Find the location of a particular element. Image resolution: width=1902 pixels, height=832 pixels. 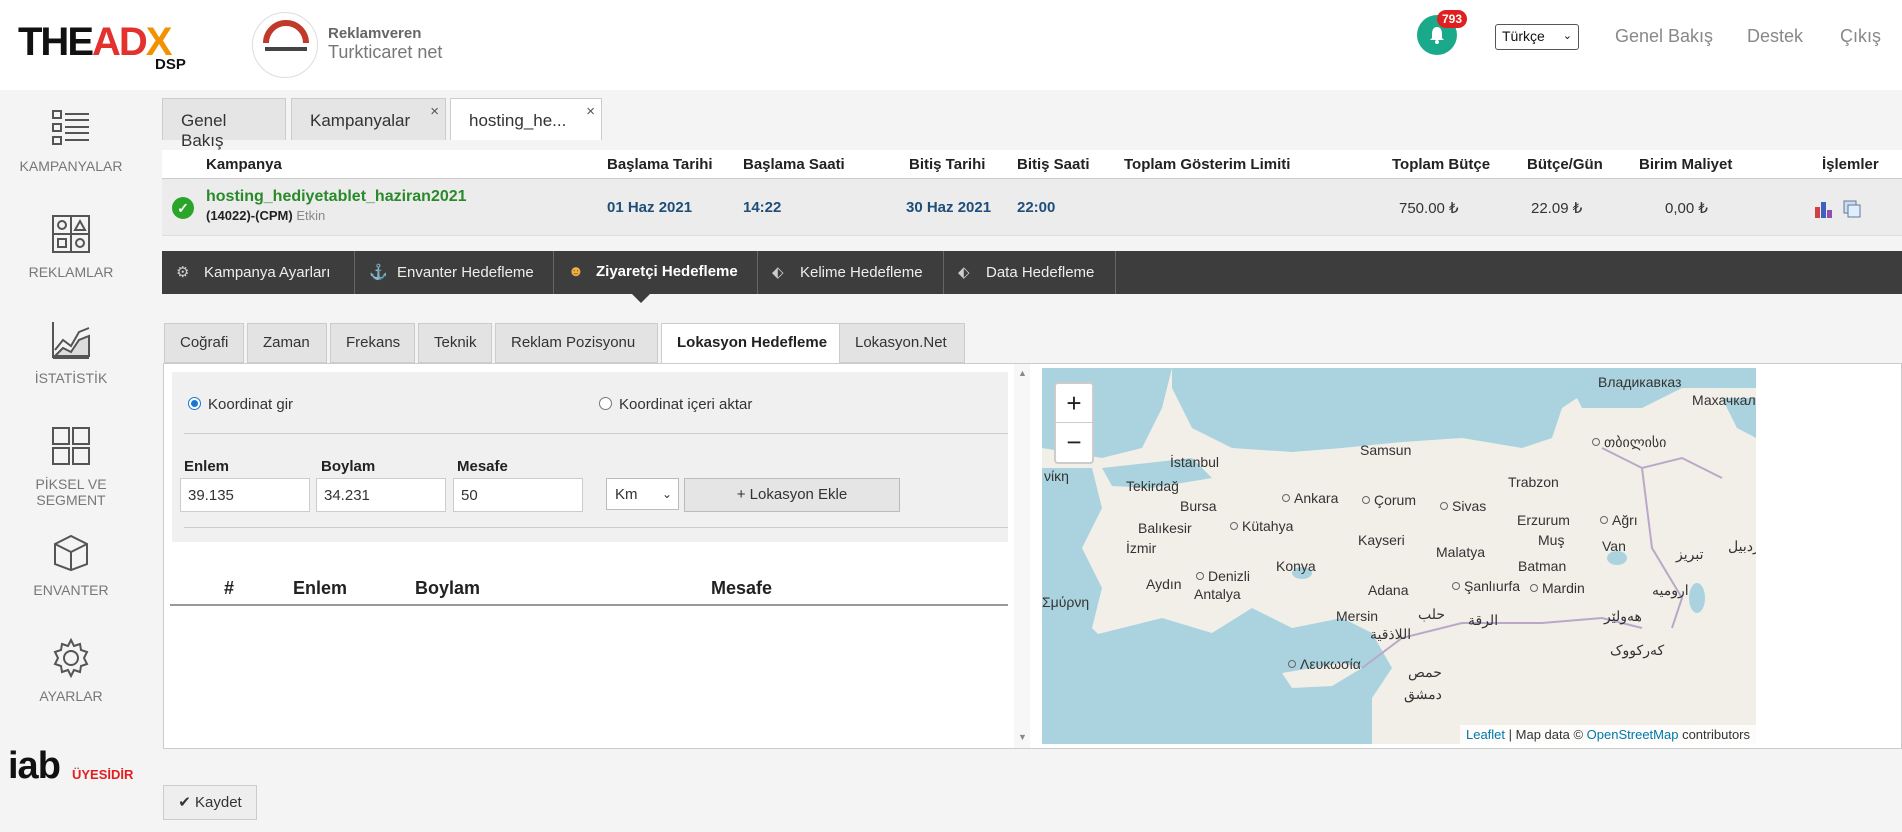

language-select: Türkçe ⌄ is located at coordinates (1537, 37).